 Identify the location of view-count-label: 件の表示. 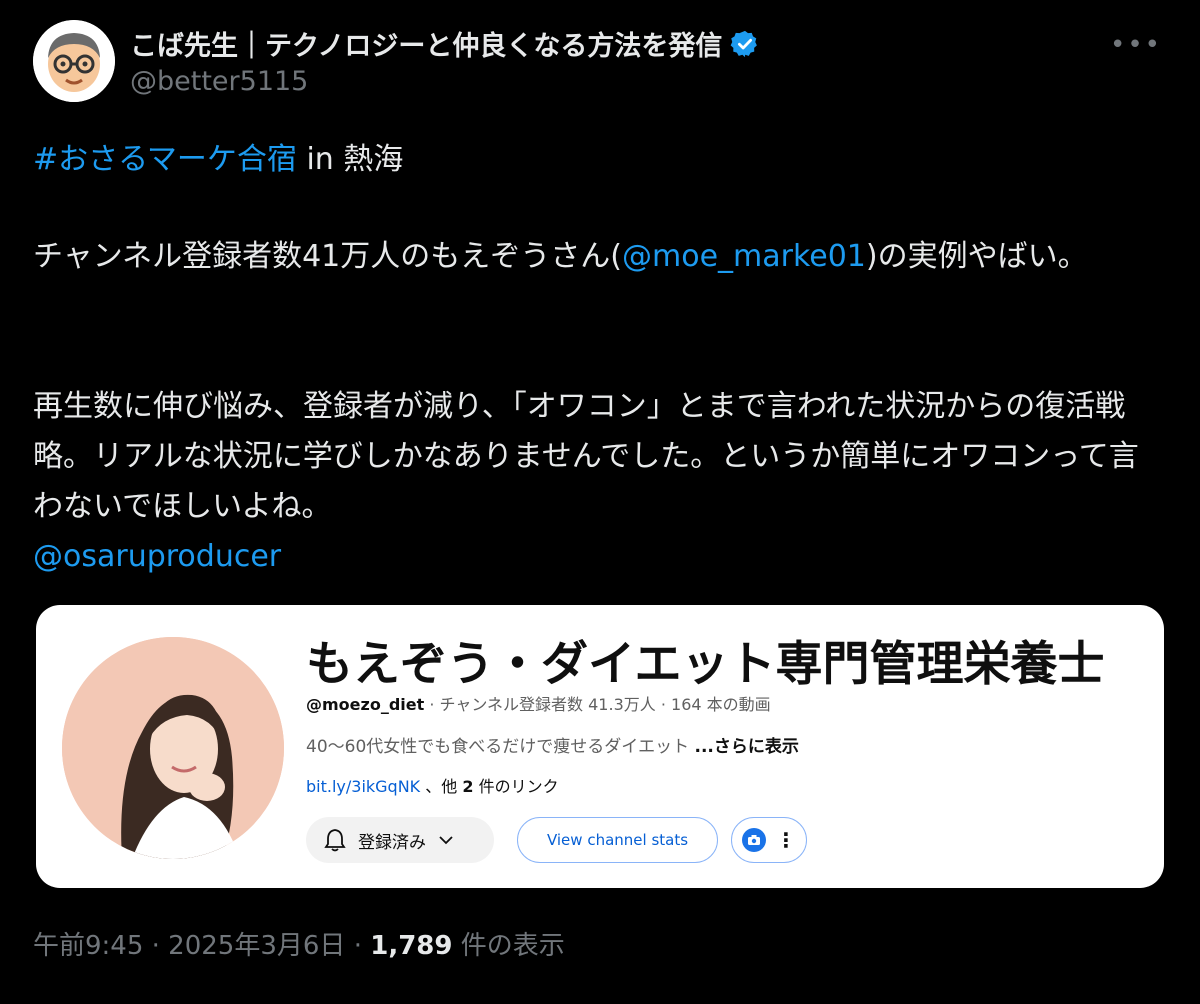
(508, 946).